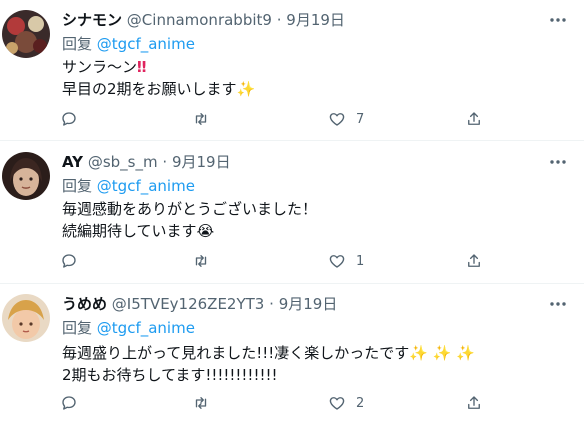 Image resolution: width=584 pixels, height=427 pixels. Describe the element at coordinates (92, 20) in the screenshot. I see `author-name: シナモン` at that location.